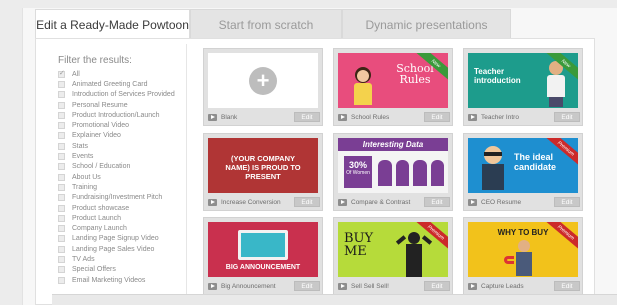 This screenshot has height=305, width=617. I want to click on filter-label: Explainer Video, so click(96, 136).